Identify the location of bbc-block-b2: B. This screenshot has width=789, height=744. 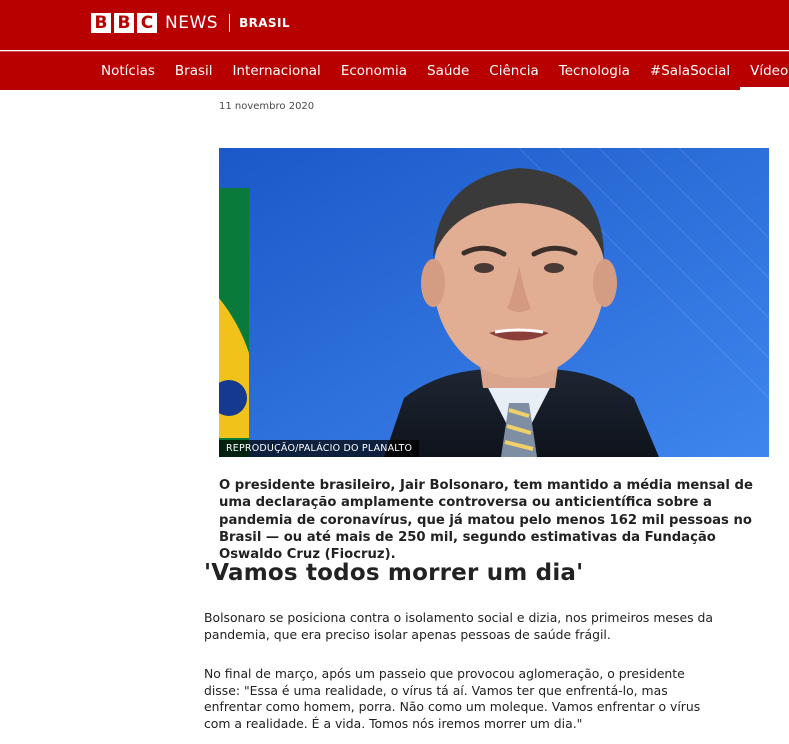
(124, 23).